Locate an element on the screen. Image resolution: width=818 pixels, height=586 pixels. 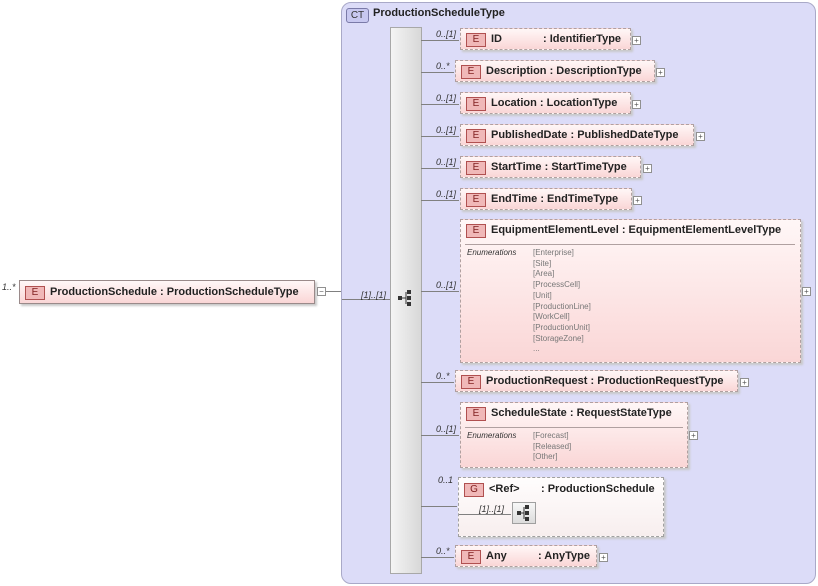
element-publisheddate: E PublishedDate : PublishedDateType is located at coordinates (577, 135).